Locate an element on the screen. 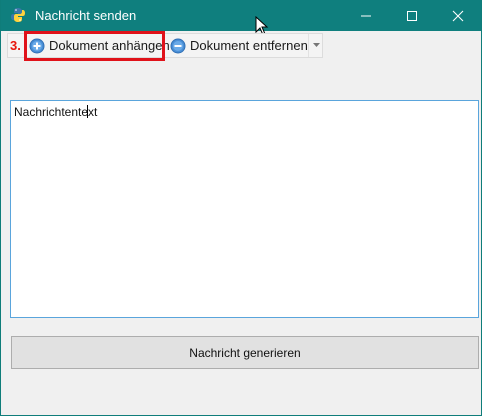 The height and width of the screenshot is (416, 482). minimize-icon is located at coordinates (366, 15).